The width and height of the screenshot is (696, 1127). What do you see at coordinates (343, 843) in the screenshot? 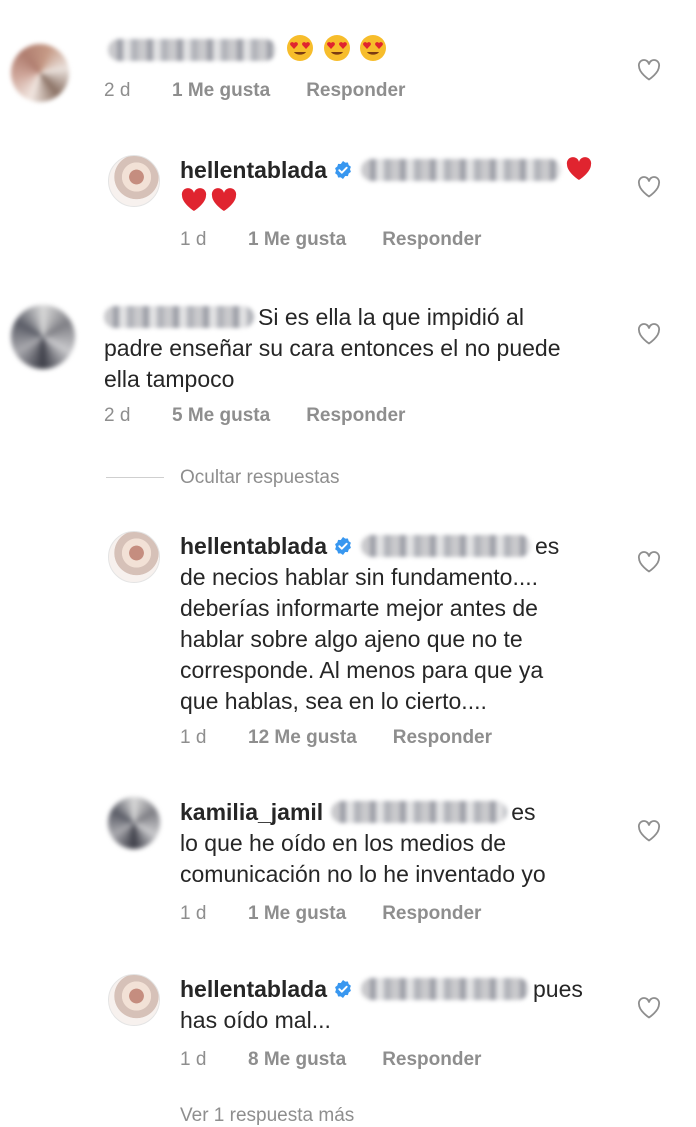
I see `comment-text-line: lo que he oído en los medios de` at bounding box center [343, 843].